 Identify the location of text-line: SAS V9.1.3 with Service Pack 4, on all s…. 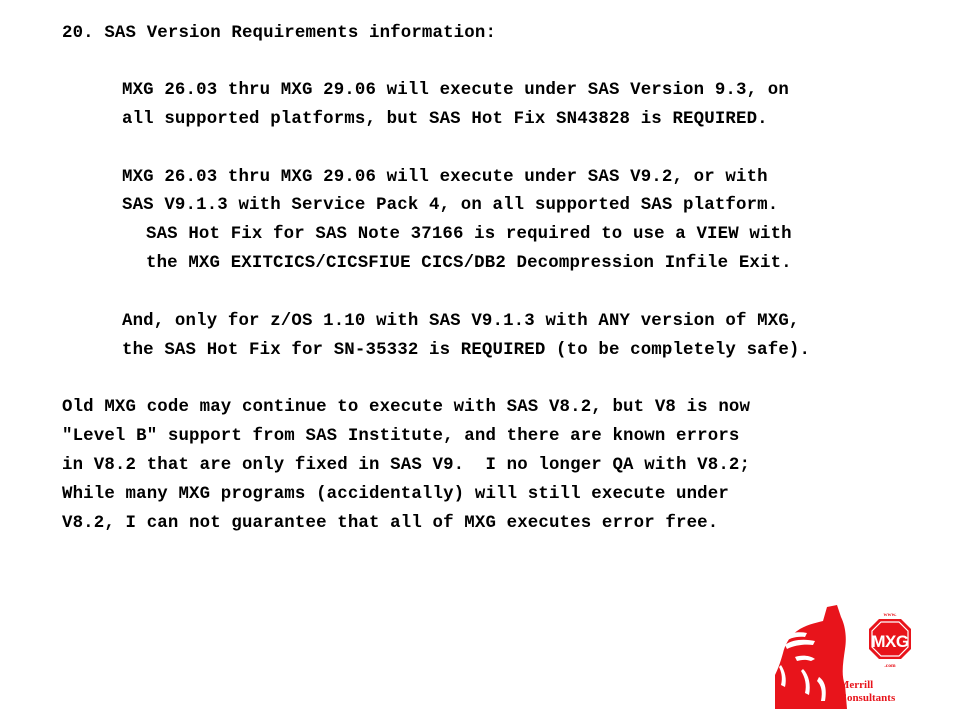
(450, 205).